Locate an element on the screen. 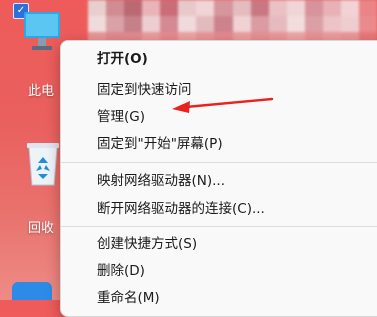 Image resolution: width=377 pixels, height=317 pixels. red-arrow-annotation is located at coordinates (223, 105).